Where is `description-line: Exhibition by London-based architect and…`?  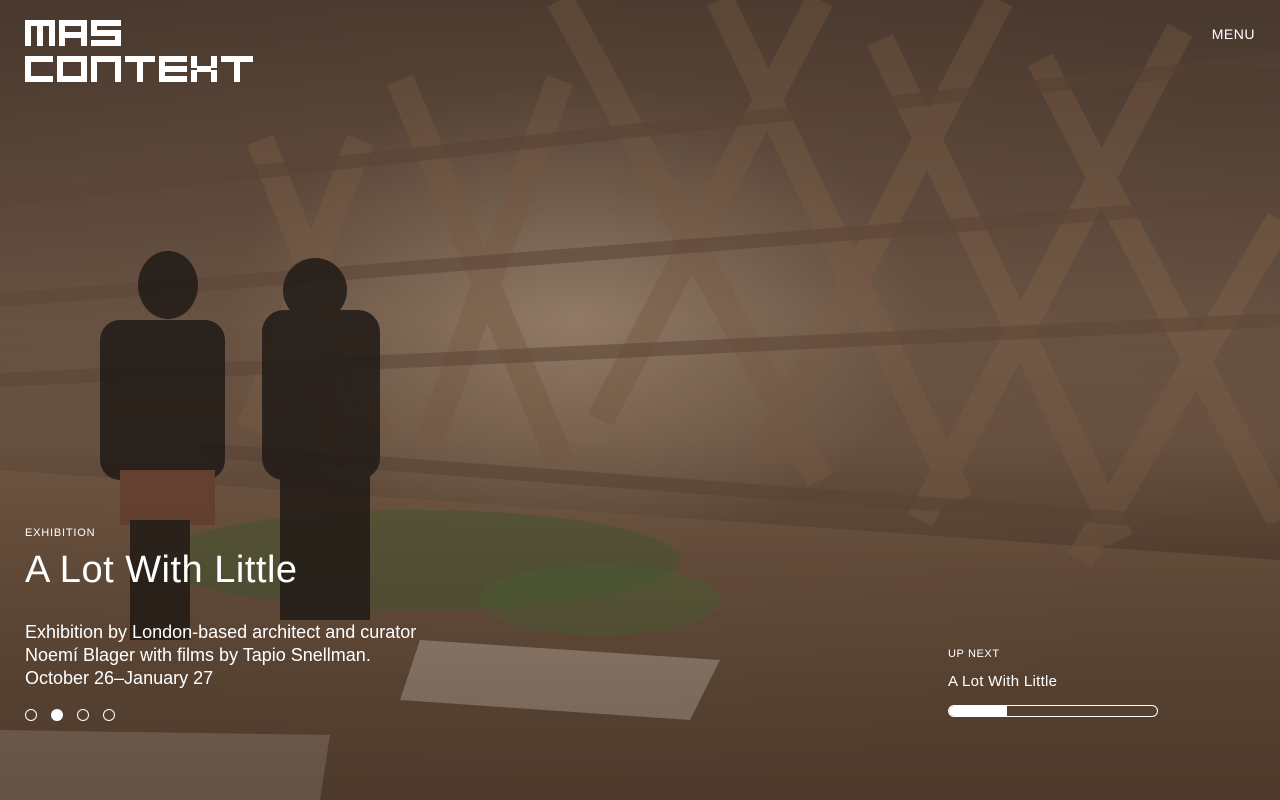 description-line: Exhibition by London-based architect and… is located at coordinates (221, 632).